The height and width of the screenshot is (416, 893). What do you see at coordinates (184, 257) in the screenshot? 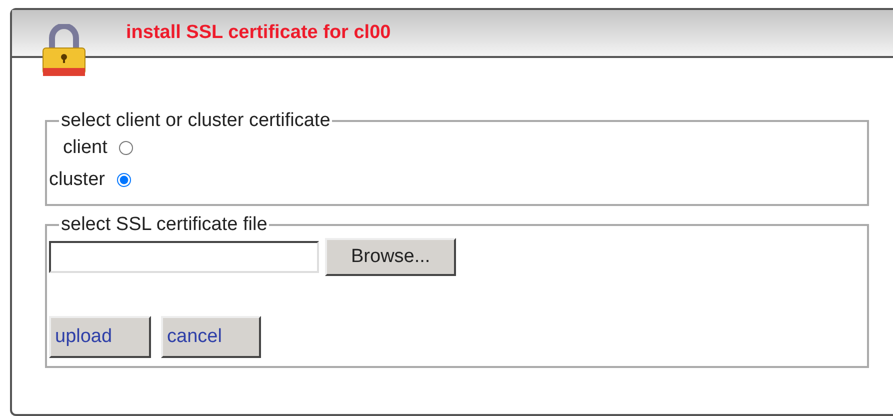
I see `file-path-field` at bounding box center [184, 257].